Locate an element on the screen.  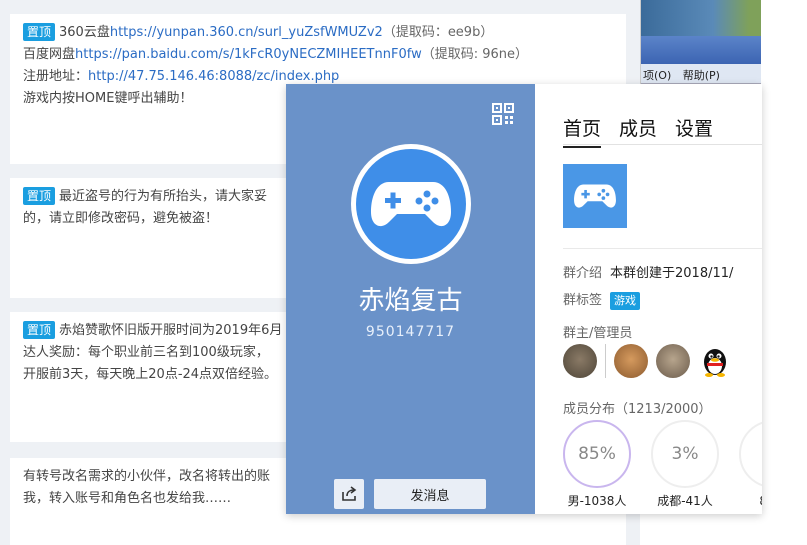
yunpan-link: https://yunpan.360.cn/surl_yuZsfWMUZv2 is located at coordinates (246, 32).